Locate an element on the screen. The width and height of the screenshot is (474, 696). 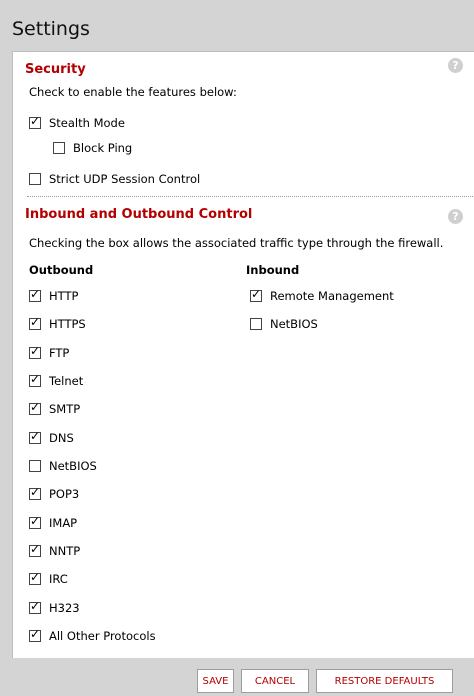
outbound-h323-checkbox: H323 is located at coordinates (54, 607).